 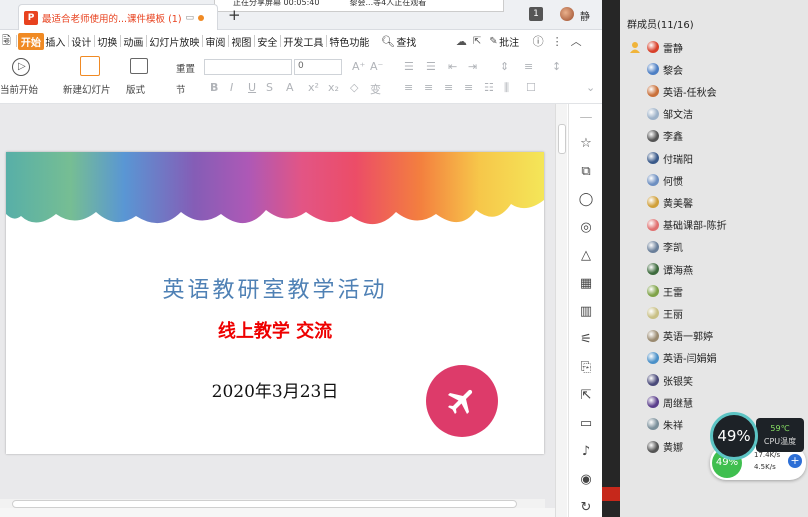 I want to click on search-doc-icon: ⎘, so click(x=586, y=368).